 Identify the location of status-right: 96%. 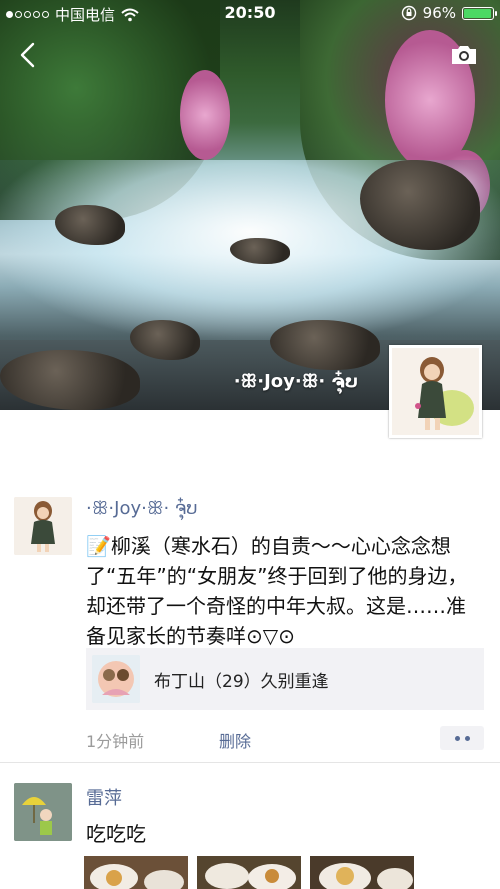
(449, 13).